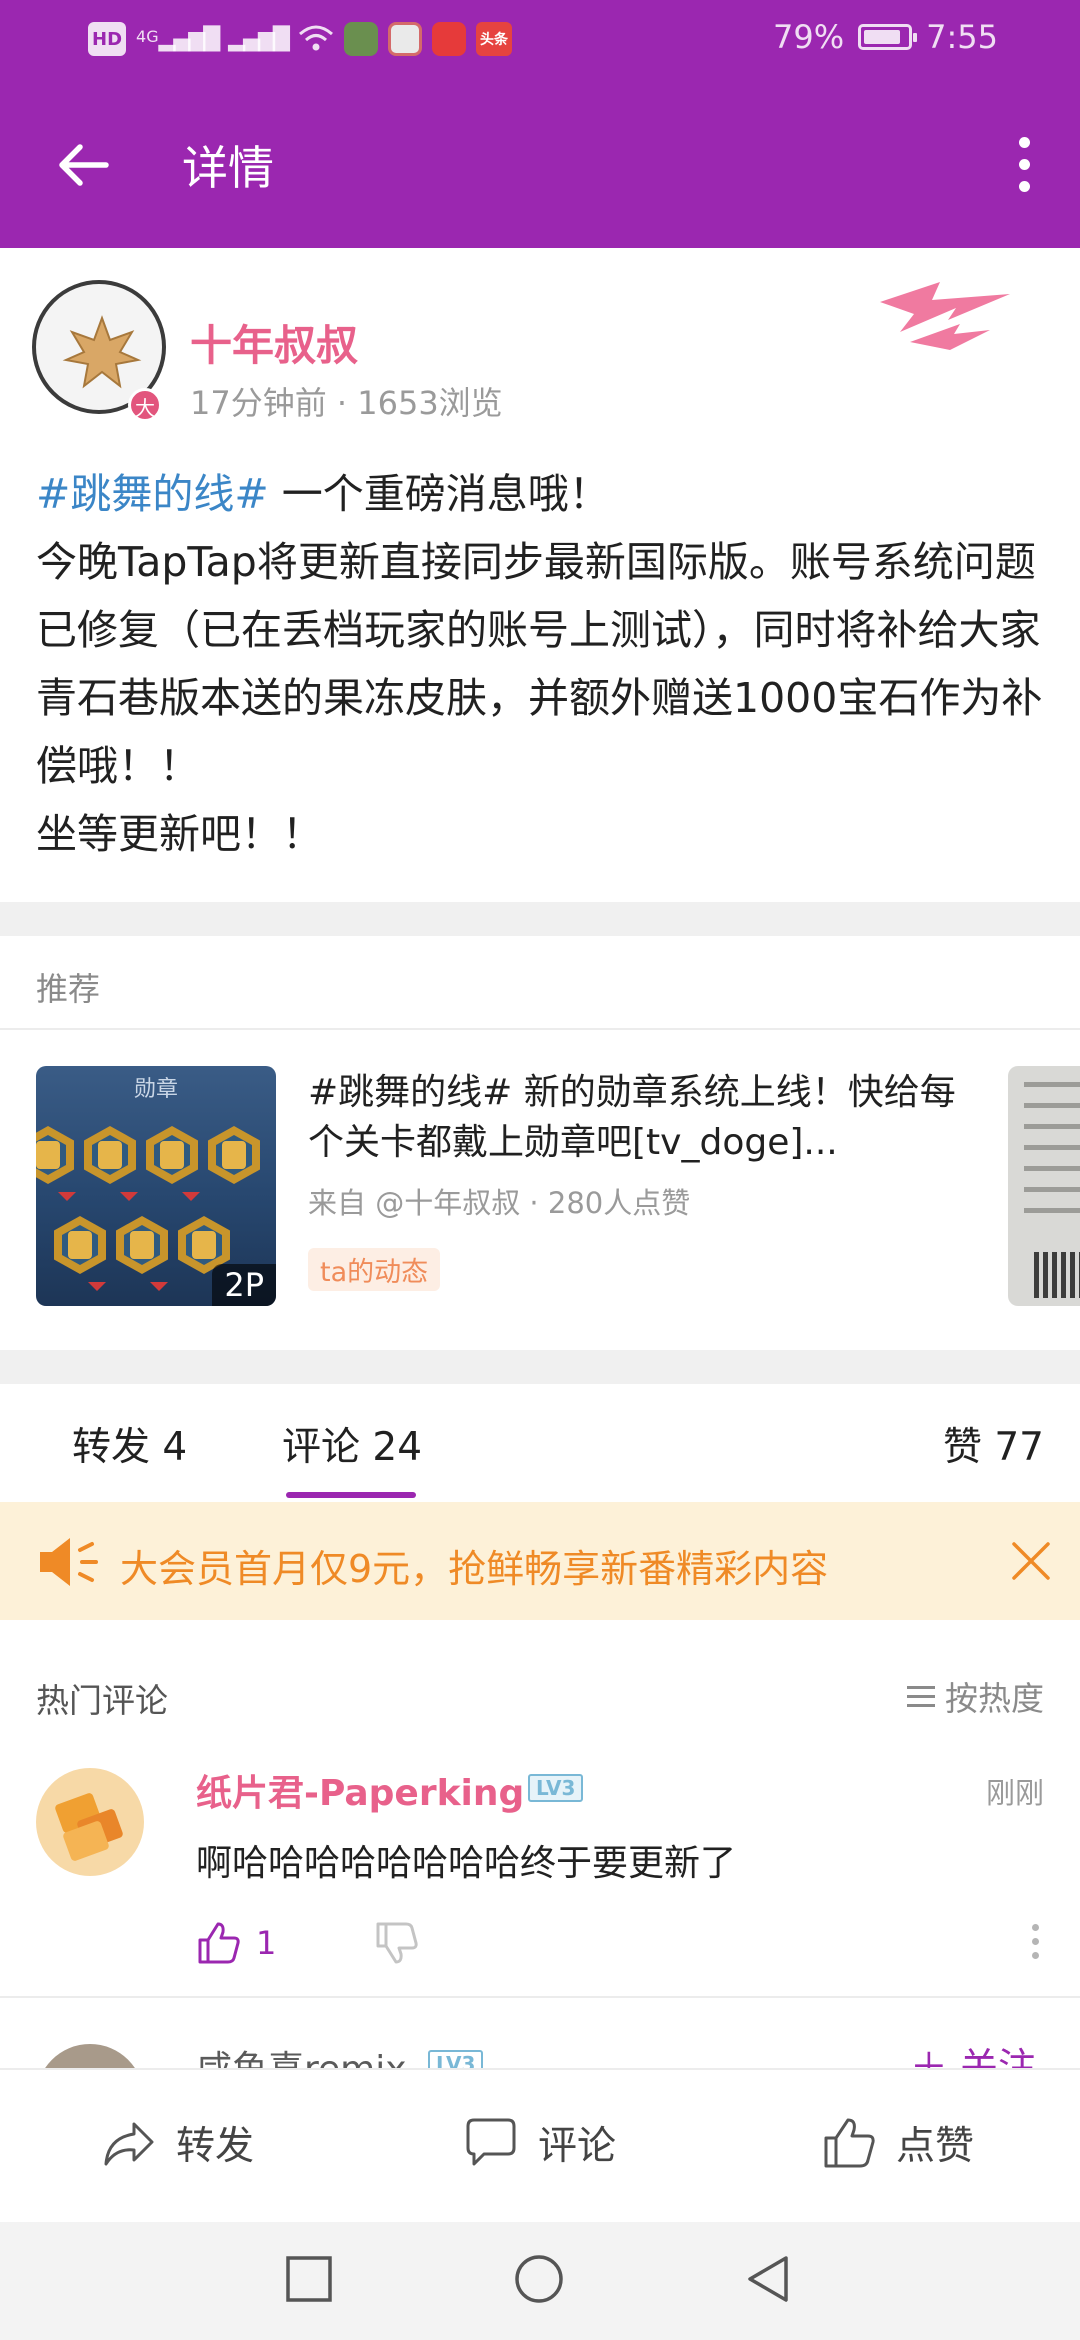 The image size is (1080, 2340). Describe the element at coordinates (921, 1696) in the screenshot. I see `menu-icon` at that location.